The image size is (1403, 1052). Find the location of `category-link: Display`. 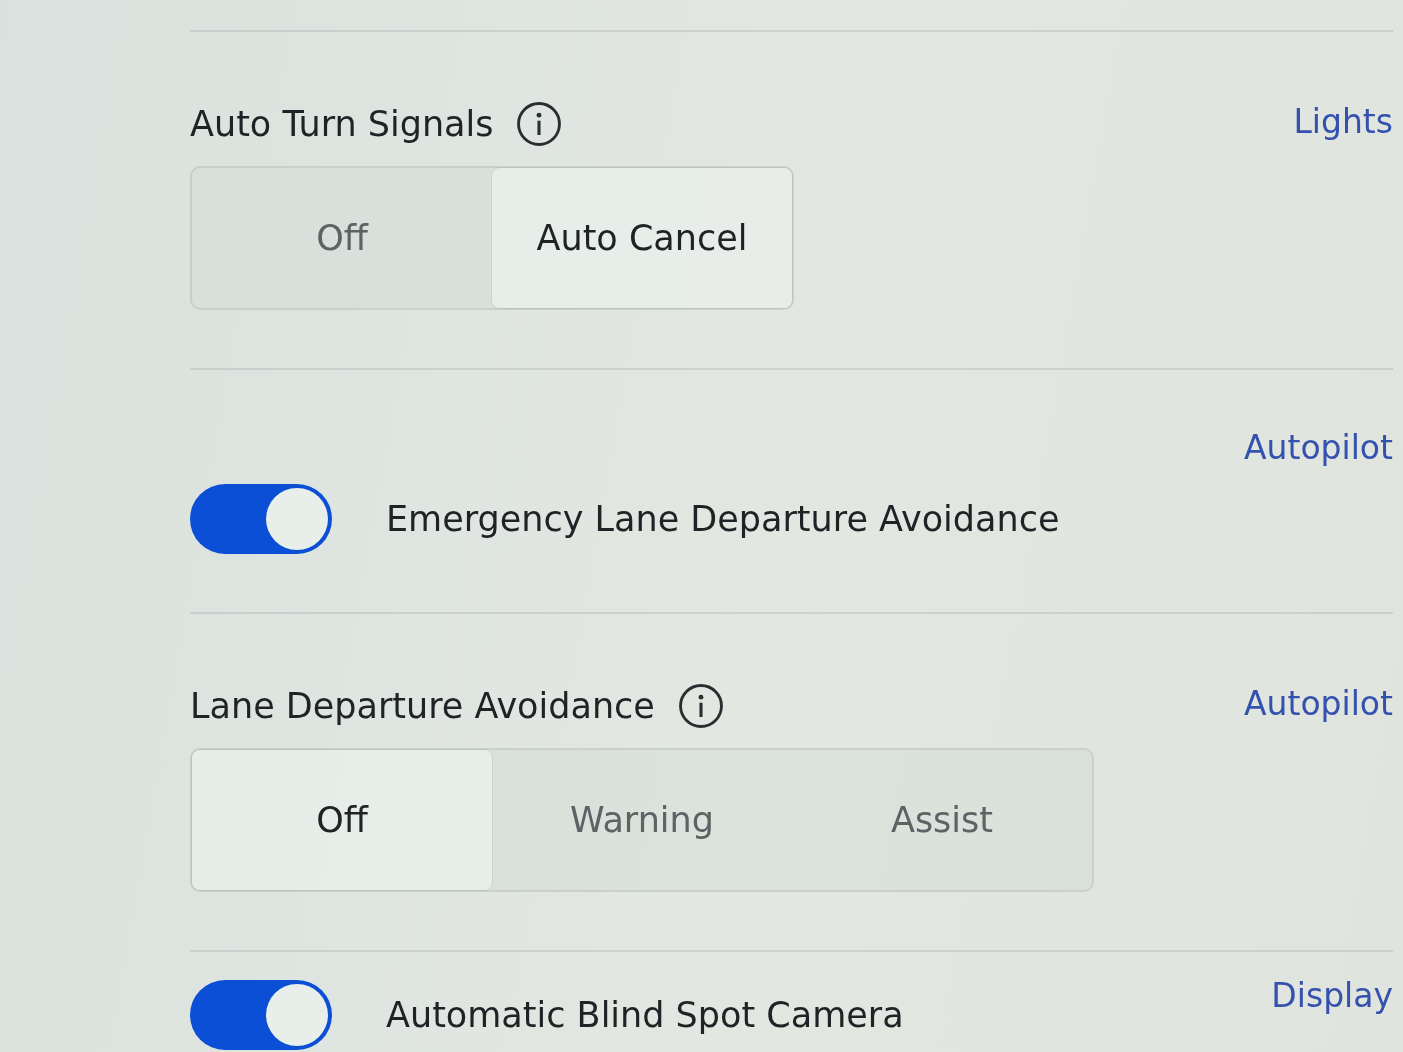

category-link: Display is located at coordinates (1332, 994).